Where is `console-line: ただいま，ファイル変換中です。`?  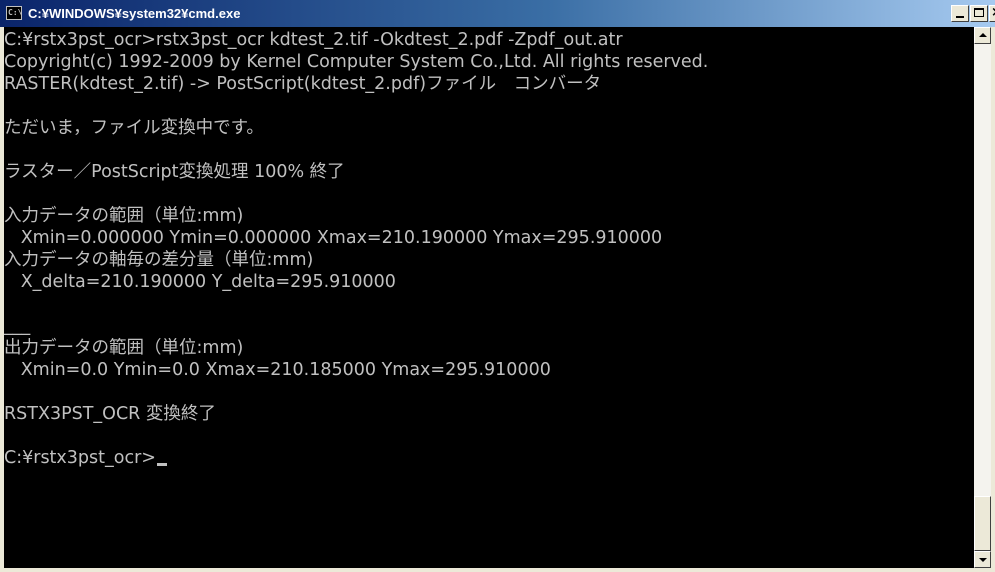
console-line: ただいま，ファイル変換中です。 is located at coordinates (134, 128).